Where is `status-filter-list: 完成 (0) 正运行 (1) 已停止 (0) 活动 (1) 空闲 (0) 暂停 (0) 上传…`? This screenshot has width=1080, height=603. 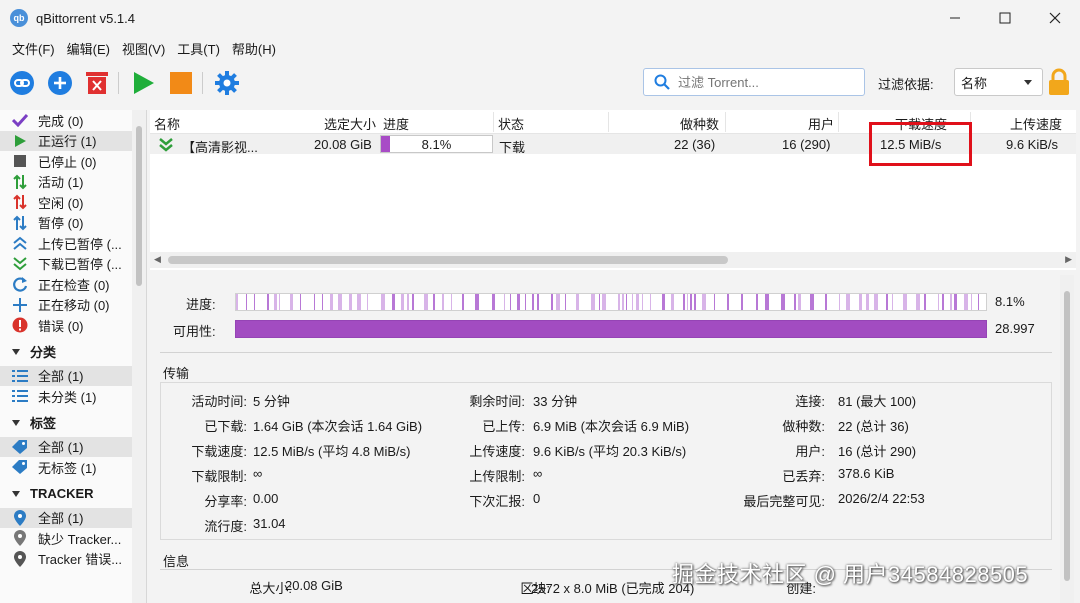
status-filter-list: 完成 (0) 正运行 (1) 已停止 (0) 活动 (1) 空闲 (0) 暂停 (0) 上传… is located at coordinates (73, 223).